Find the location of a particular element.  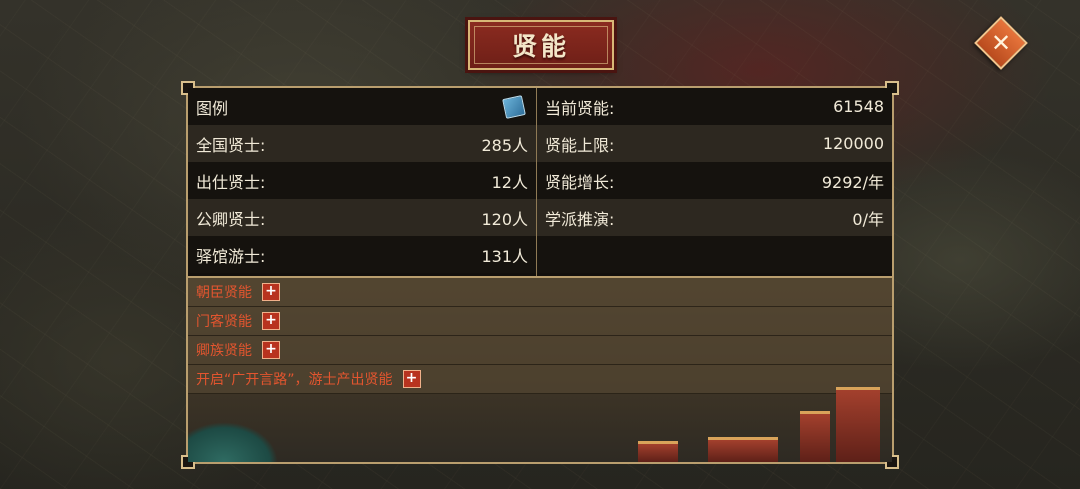

list-item-retainer-talent: 门客贤能 + is located at coordinates (540, 321).